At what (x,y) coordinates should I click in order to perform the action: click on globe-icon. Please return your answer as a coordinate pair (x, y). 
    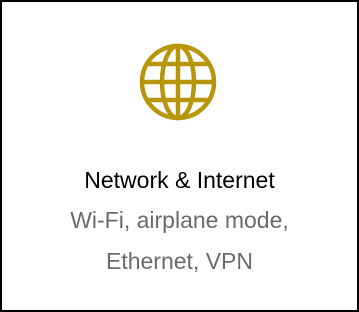
    Looking at the image, I should click on (178, 82).